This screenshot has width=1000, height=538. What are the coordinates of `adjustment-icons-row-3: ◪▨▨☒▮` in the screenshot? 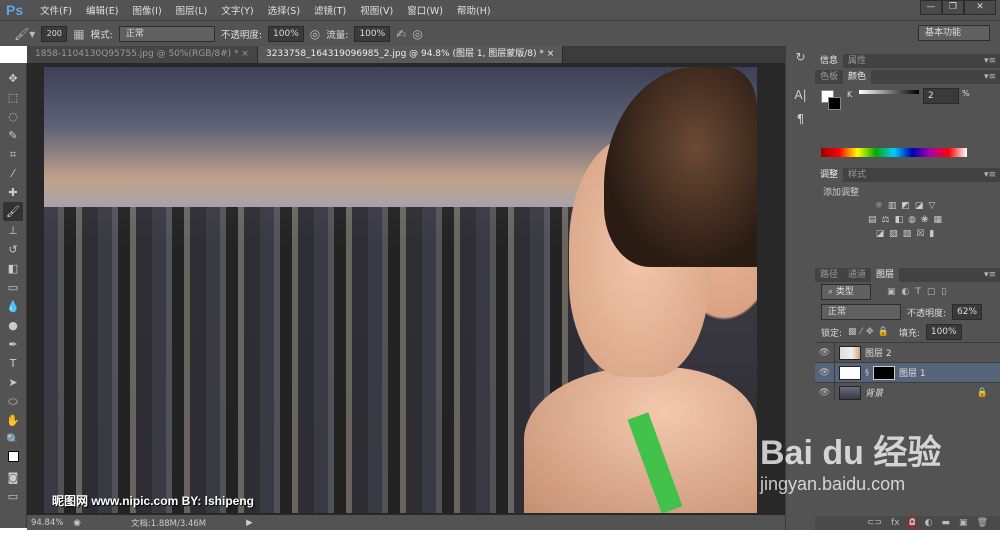 It's located at (907, 234).